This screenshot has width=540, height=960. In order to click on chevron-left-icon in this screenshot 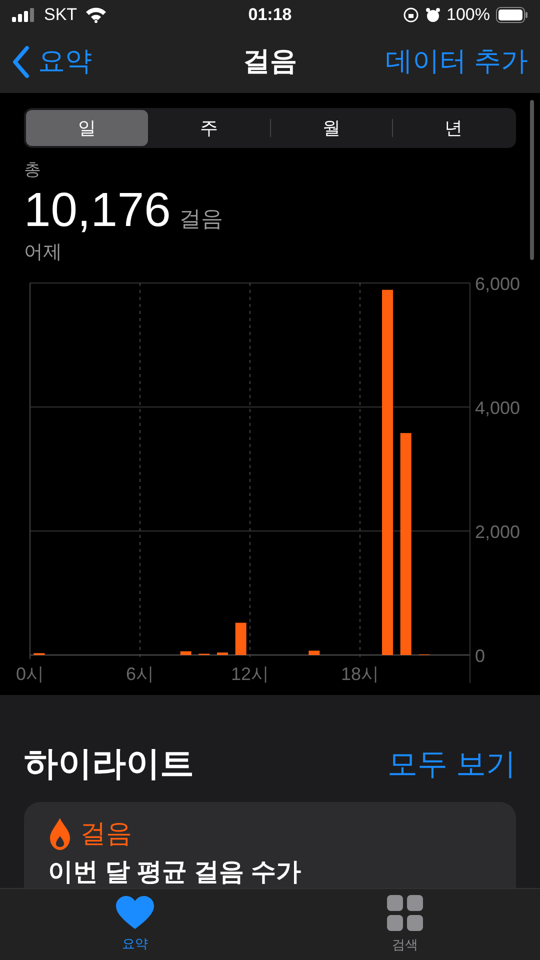, I will do `click(21, 62)`.